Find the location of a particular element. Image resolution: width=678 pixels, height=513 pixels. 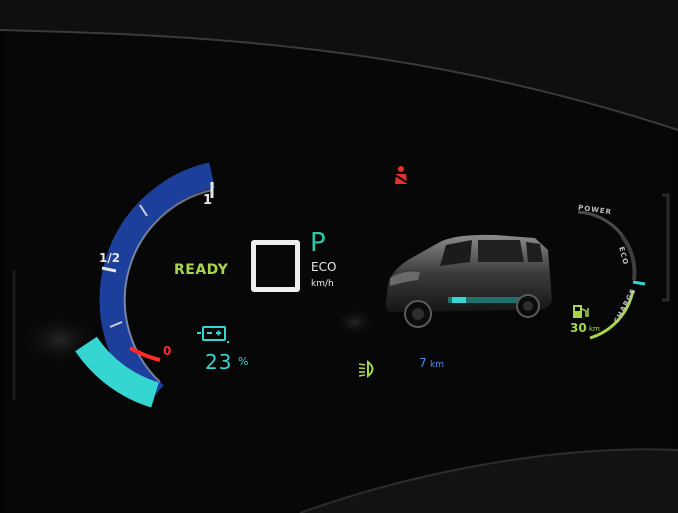

power-meter-needle is located at coordinates (639, 283).